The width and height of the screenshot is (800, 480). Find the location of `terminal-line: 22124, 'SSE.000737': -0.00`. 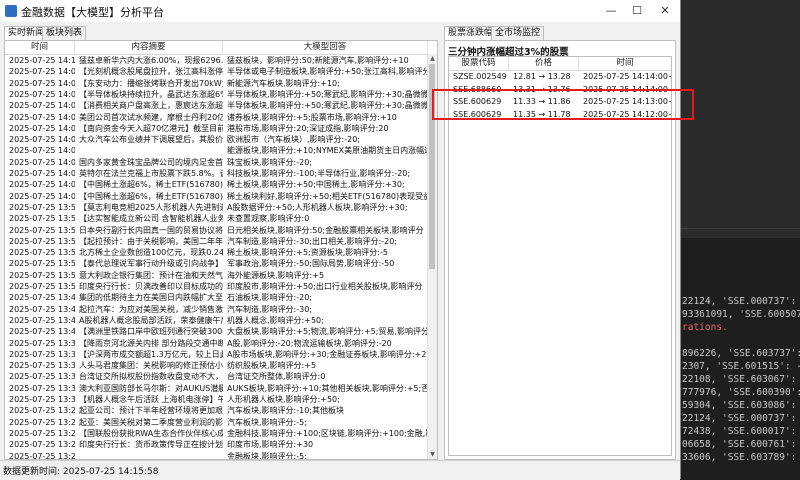

terminal-line: 22124, 'SSE.000737': -0.00 is located at coordinates (741, 418).